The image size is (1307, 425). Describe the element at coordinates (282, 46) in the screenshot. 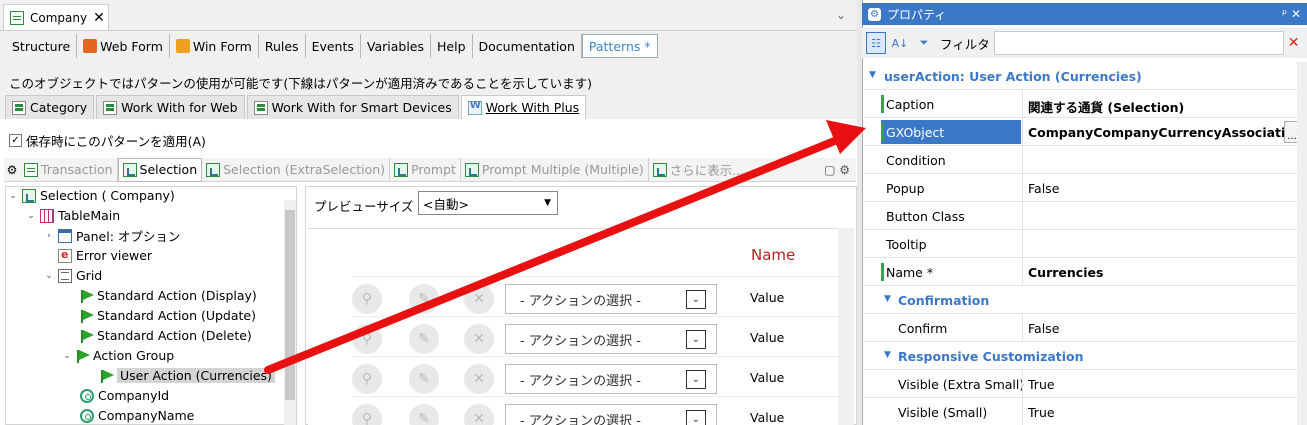

I see `tab-rules: Rules` at that location.